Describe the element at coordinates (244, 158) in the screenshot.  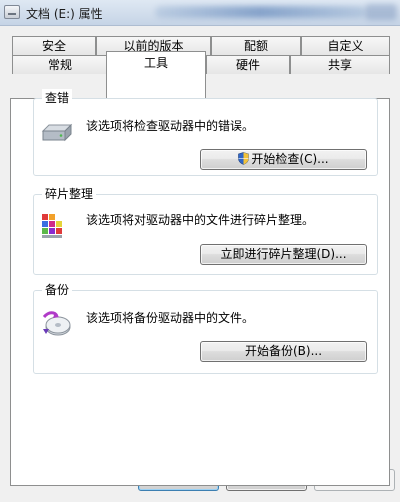
I see `uac-shield-icon` at that location.